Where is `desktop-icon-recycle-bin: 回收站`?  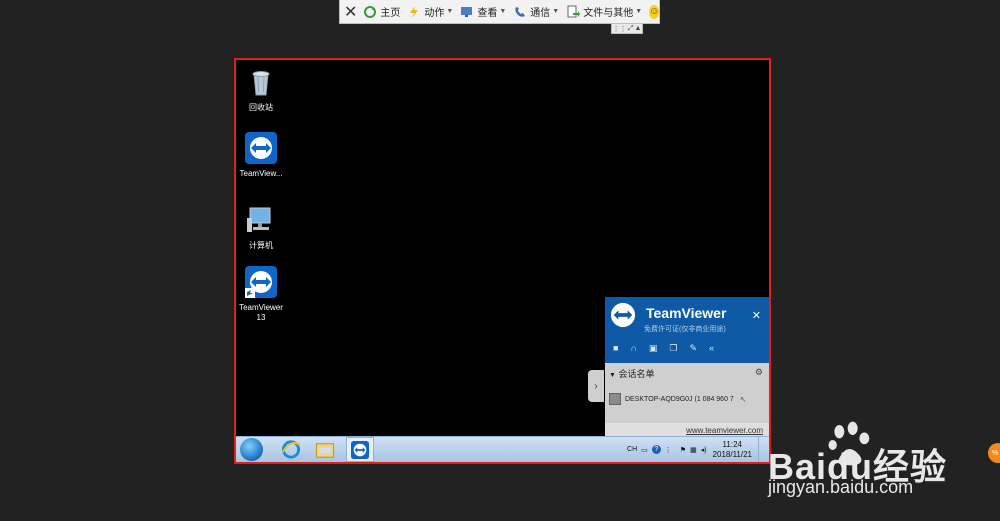 desktop-icon-recycle-bin: 回收站 is located at coordinates (262, 89).